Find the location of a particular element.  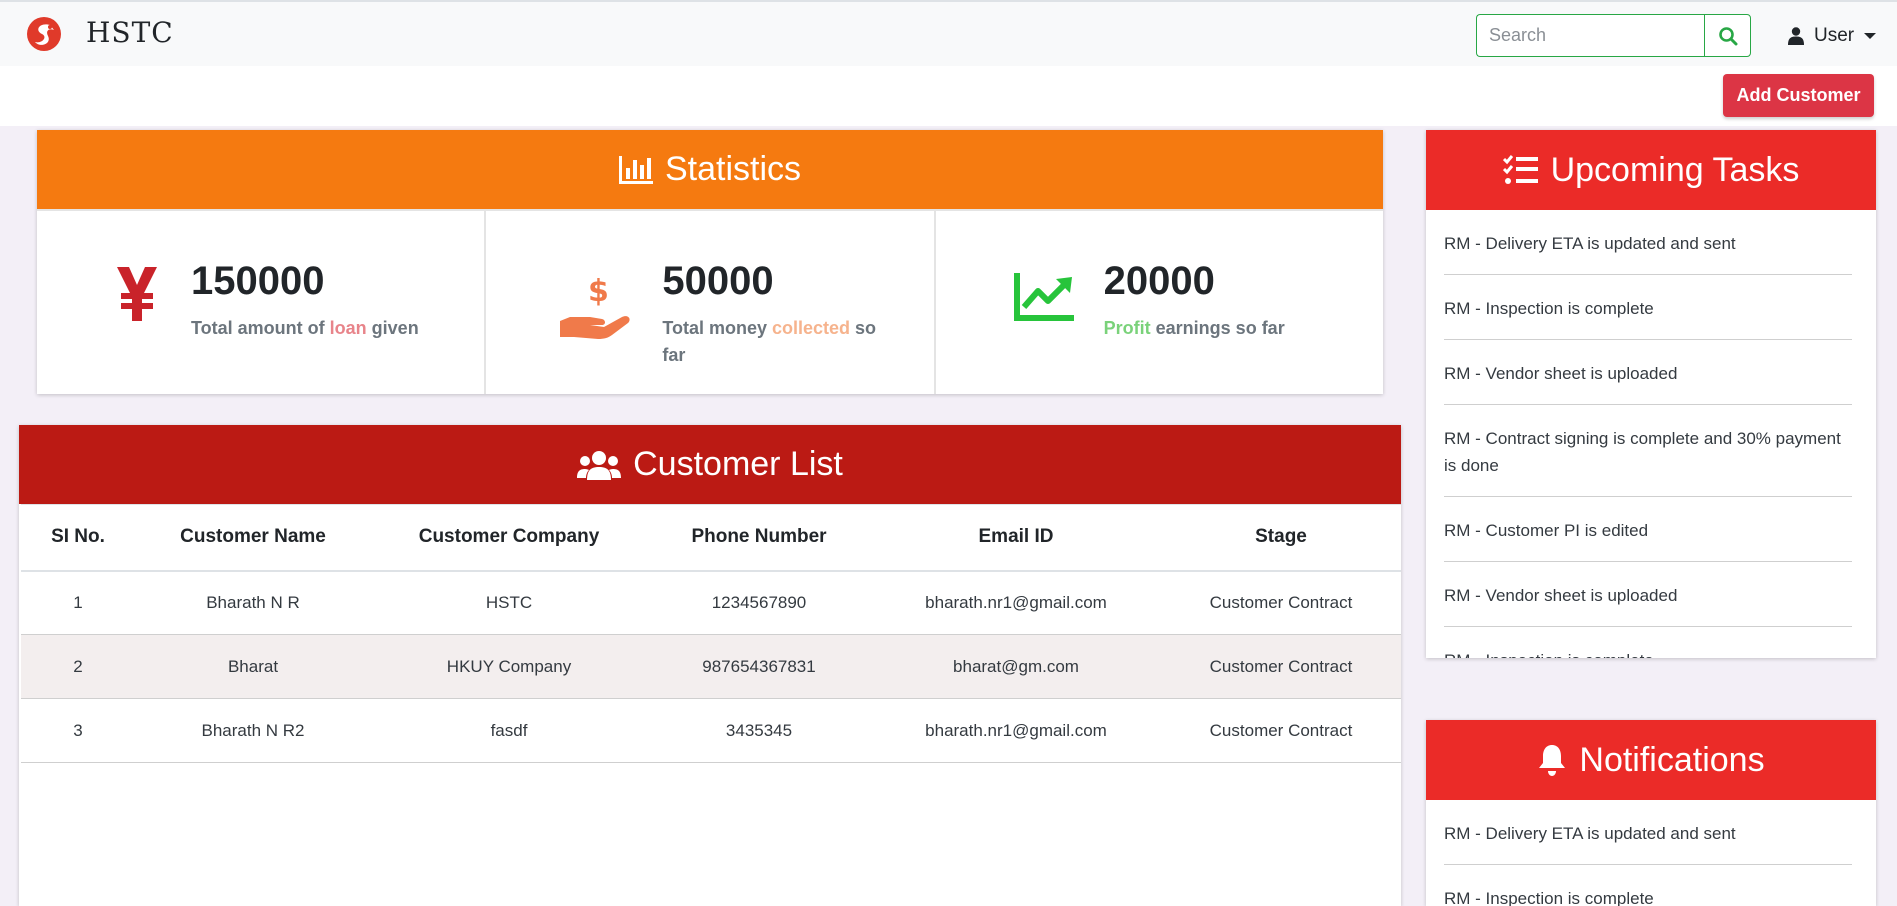

user-label: User is located at coordinates (1834, 35).